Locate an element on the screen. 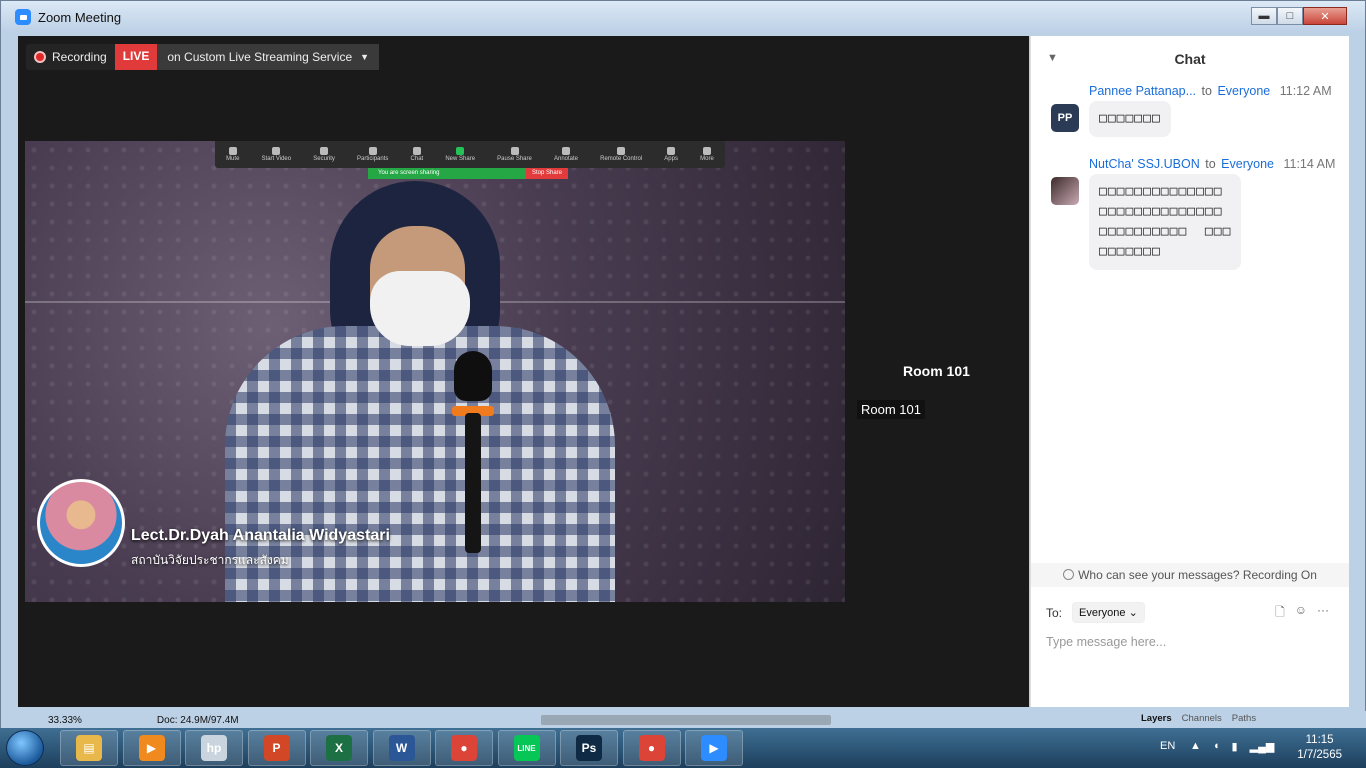 The width and height of the screenshot is (1366, 768). live-badge: LIVE is located at coordinates (136, 57).